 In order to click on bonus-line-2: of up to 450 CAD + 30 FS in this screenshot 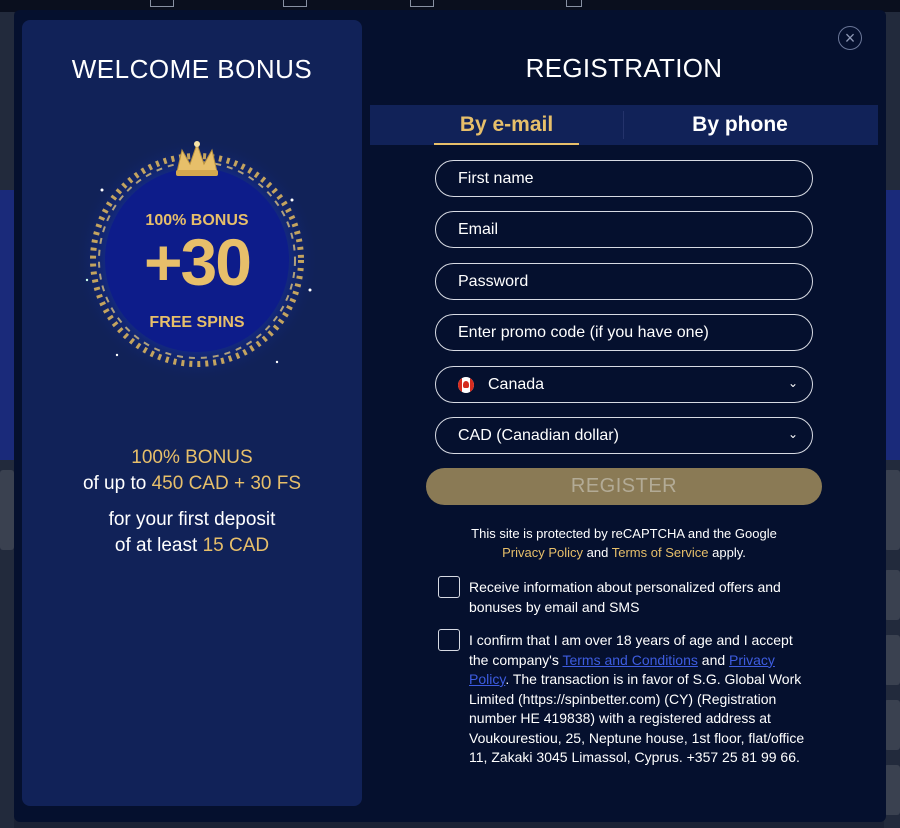, I will do `click(192, 483)`.